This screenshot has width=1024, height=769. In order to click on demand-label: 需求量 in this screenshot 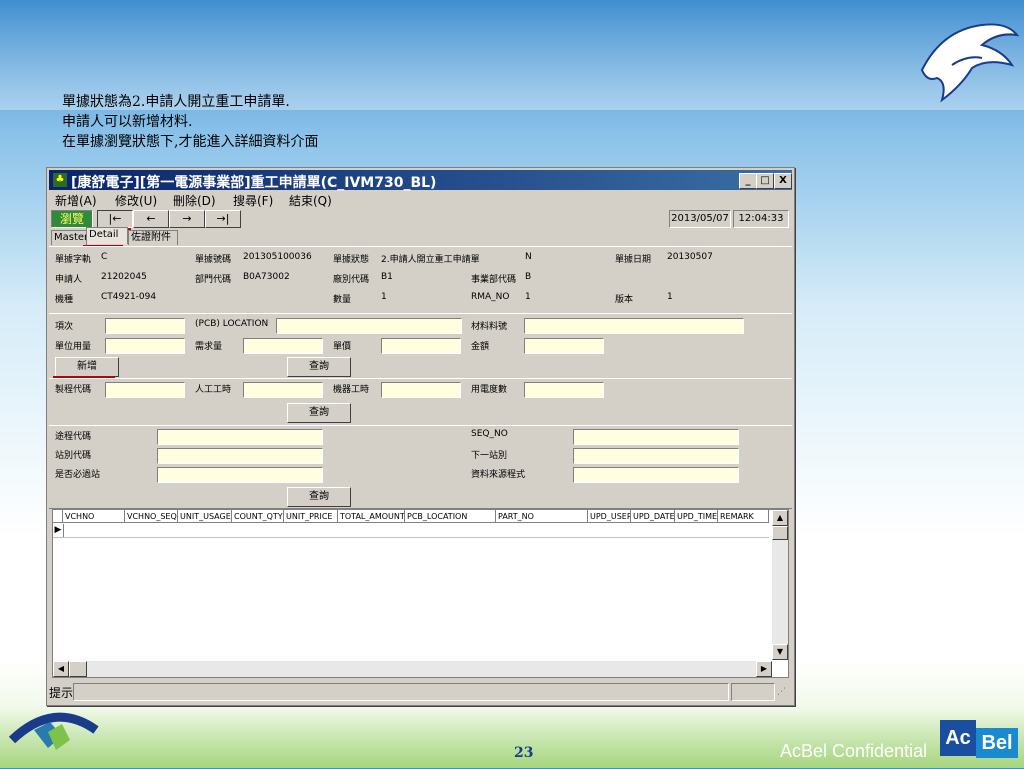, I will do `click(209, 347)`.